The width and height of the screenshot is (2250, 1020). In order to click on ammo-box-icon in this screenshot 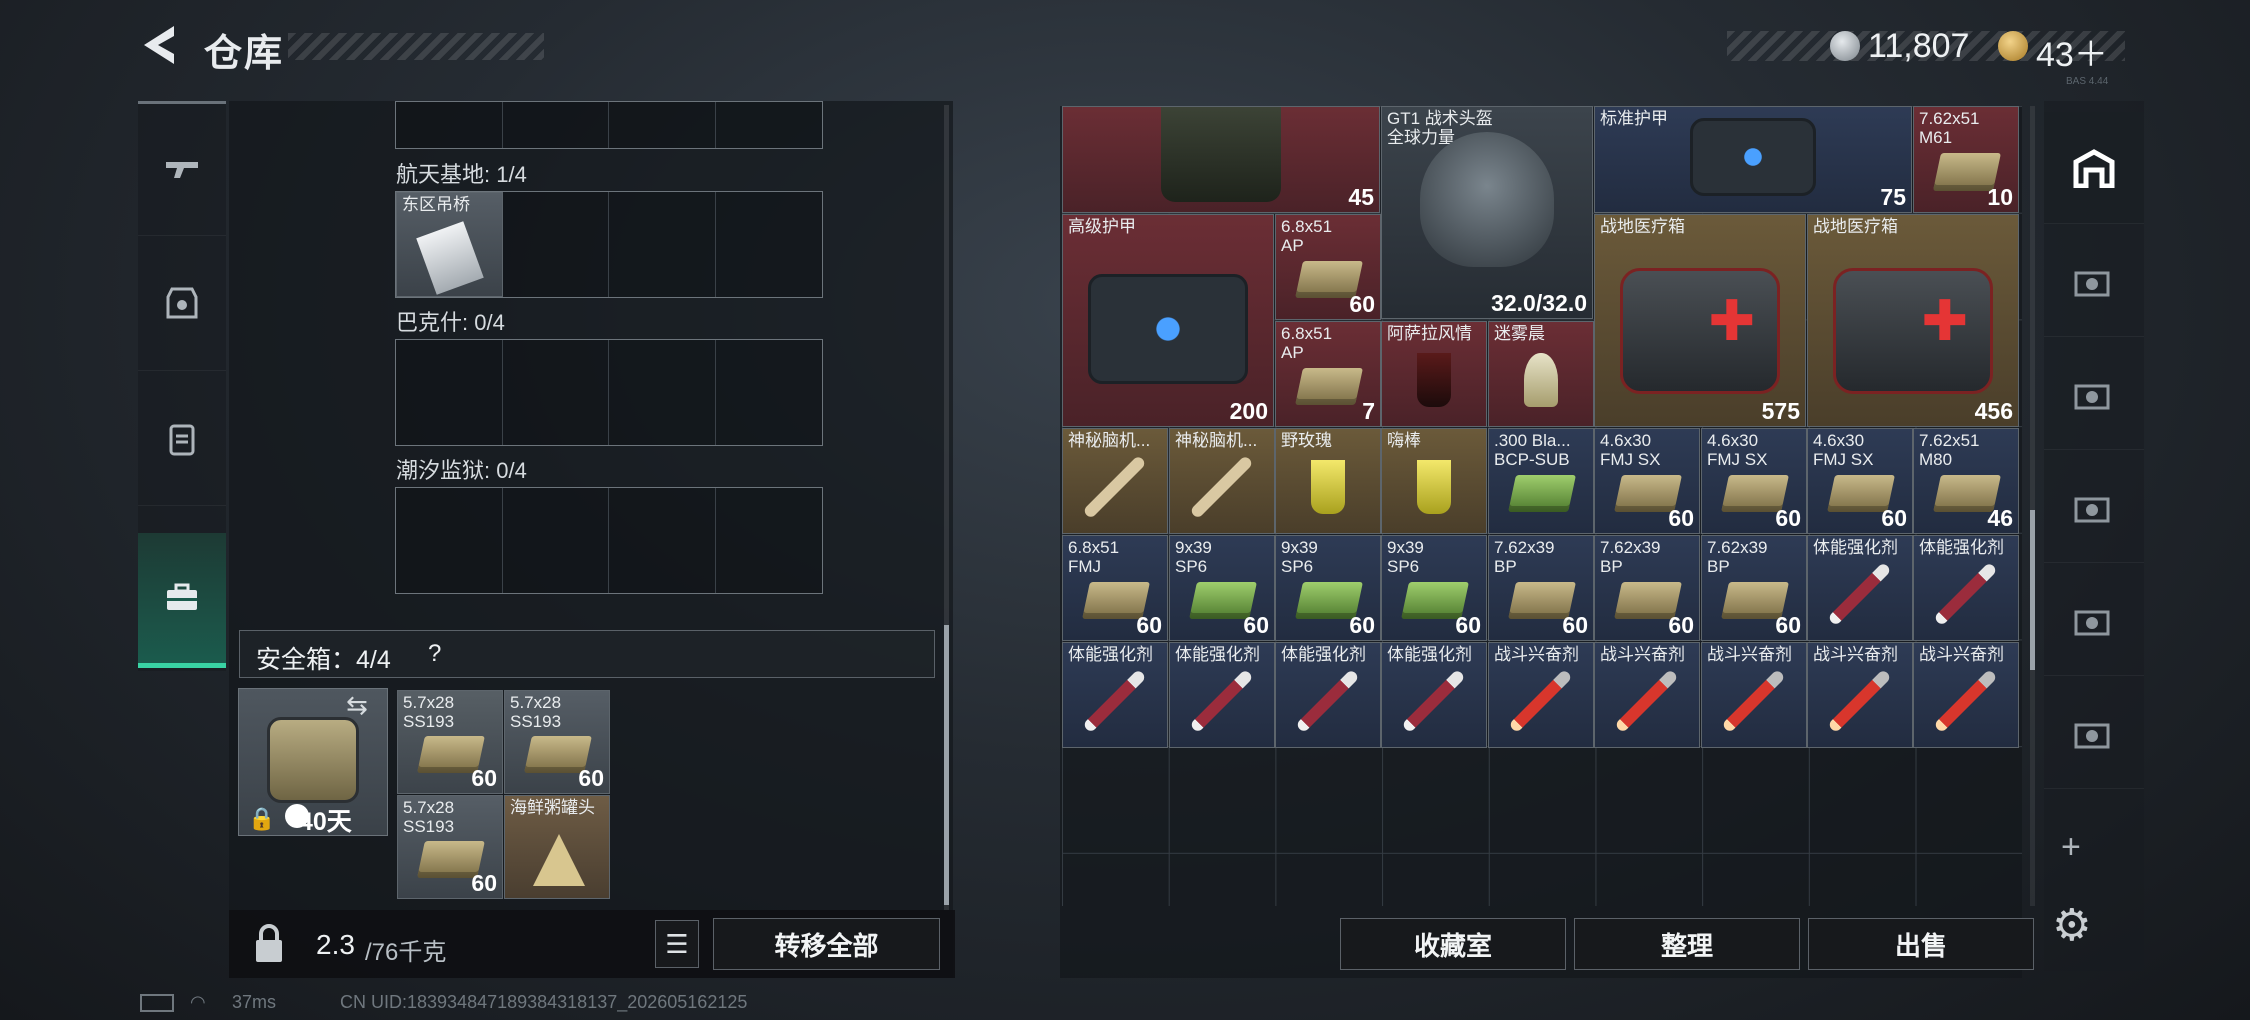, I will do `click(1542, 493)`.